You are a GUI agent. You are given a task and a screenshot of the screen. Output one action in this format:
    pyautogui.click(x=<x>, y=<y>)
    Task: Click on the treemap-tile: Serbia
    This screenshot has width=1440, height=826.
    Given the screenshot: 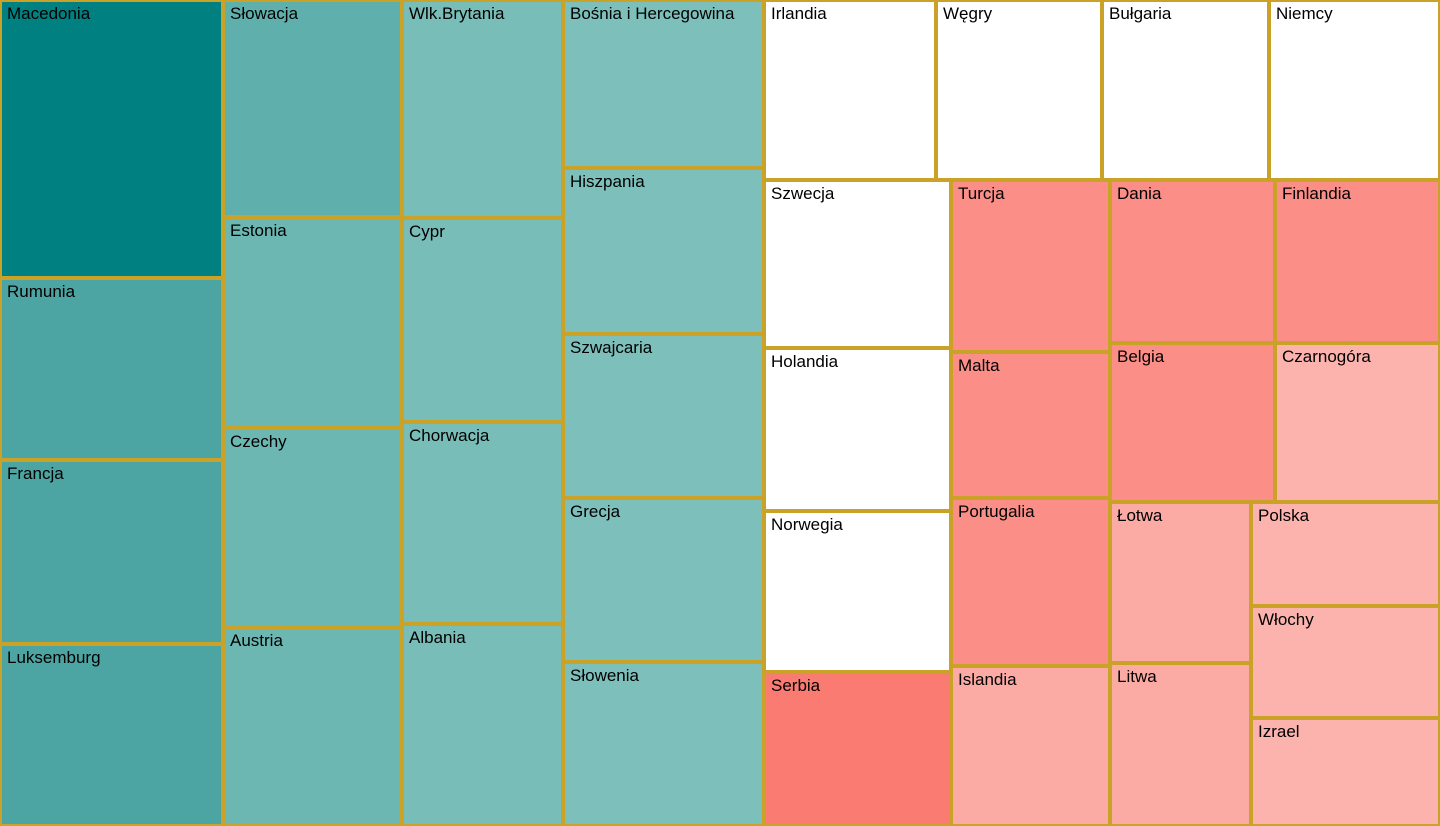 What is the action you would take?
    pyautogui.click(x=857, y=749)
    